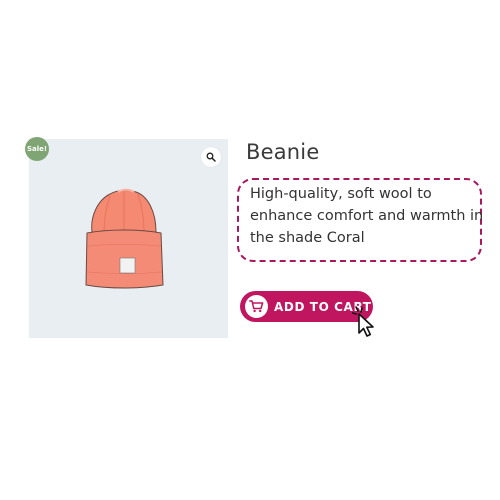 The width and height of the screenshot is (500, 500). I want to click on beanie-image, so click(124, 238).